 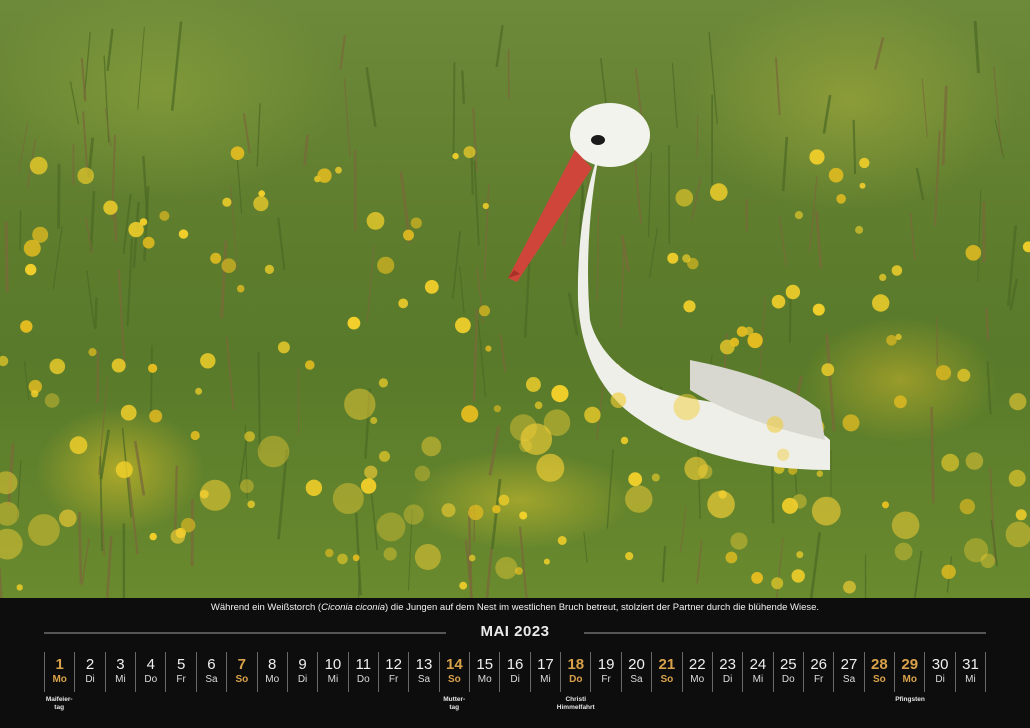 I want to click on day-number: 9, so click(x=302, y=664).